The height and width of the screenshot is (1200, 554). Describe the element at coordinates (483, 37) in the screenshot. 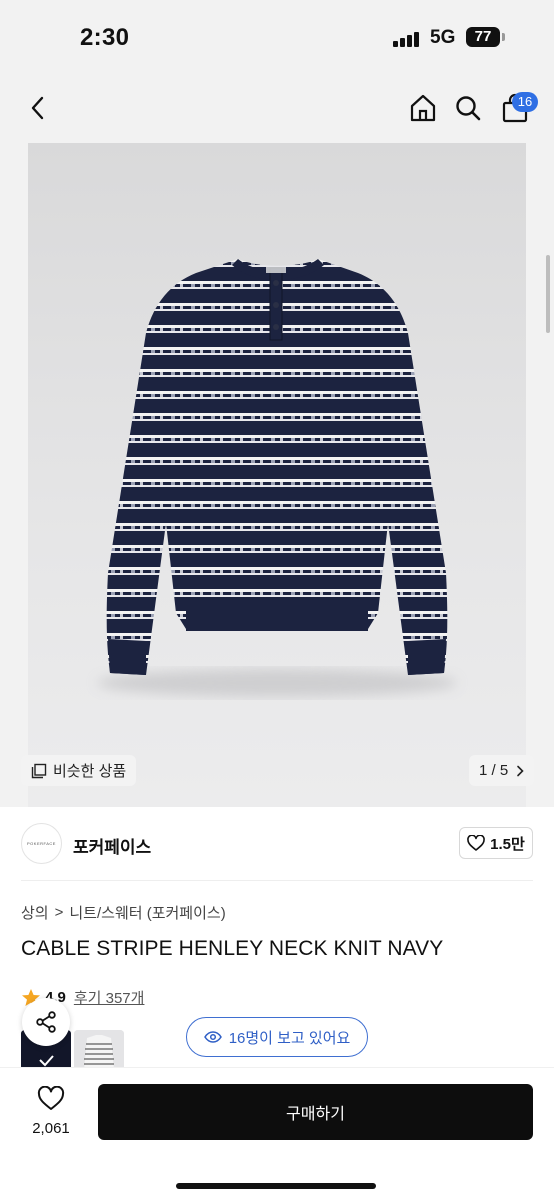

I see `battery-icon: 77` at that location.